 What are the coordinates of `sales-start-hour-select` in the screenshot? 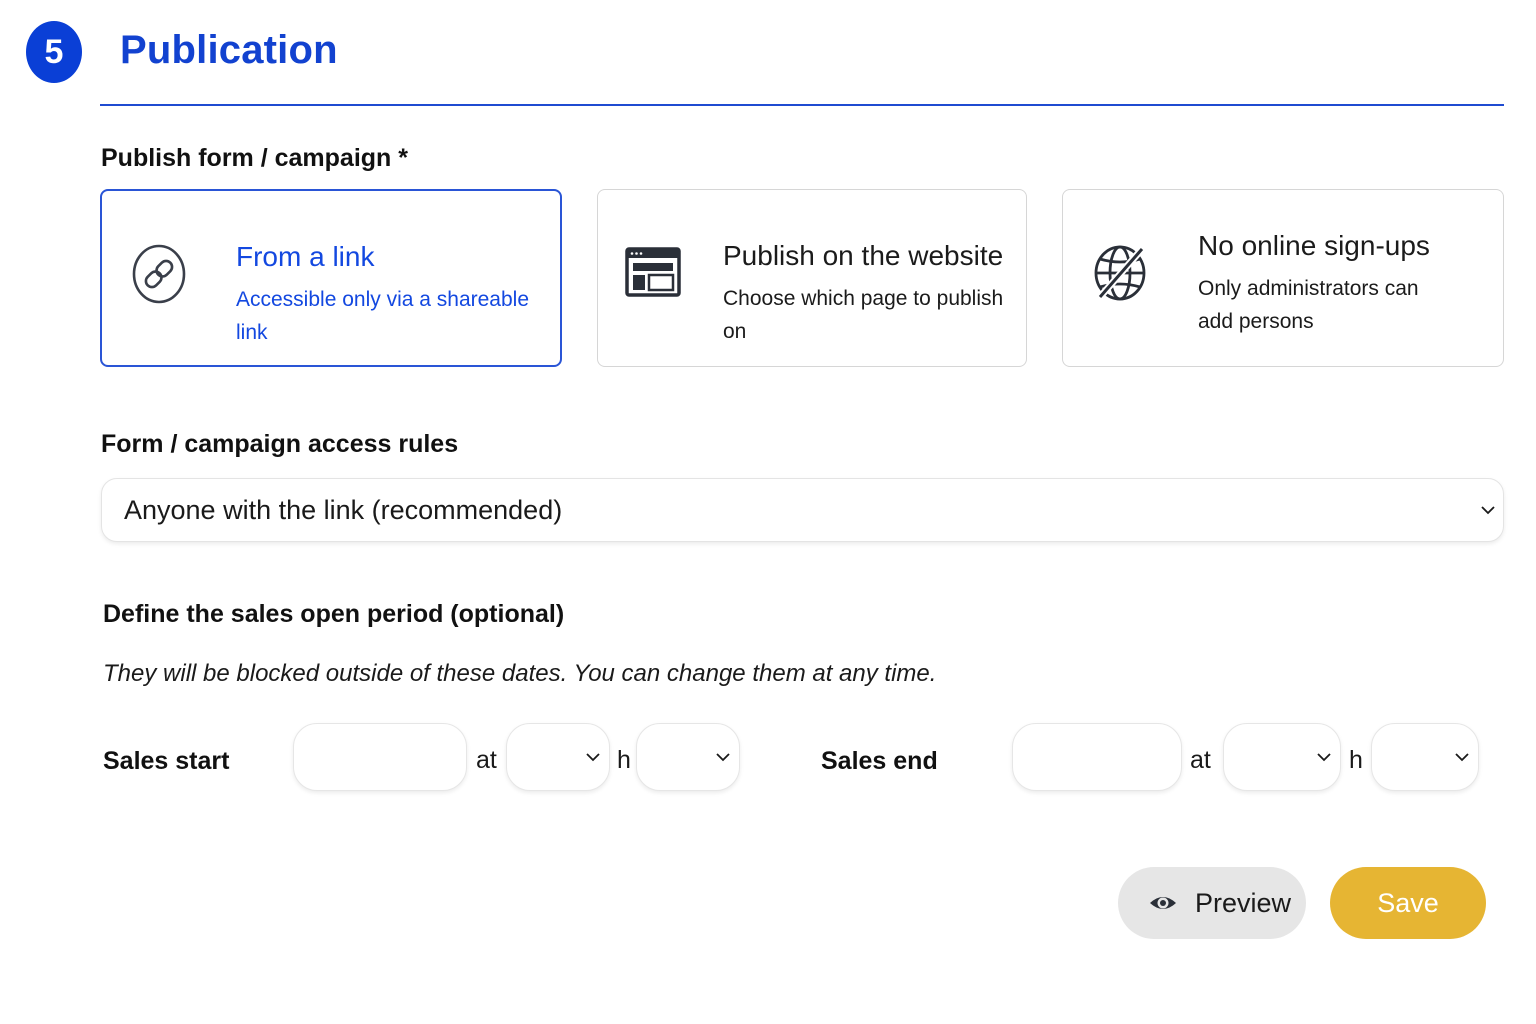 It's located at (558, 757).